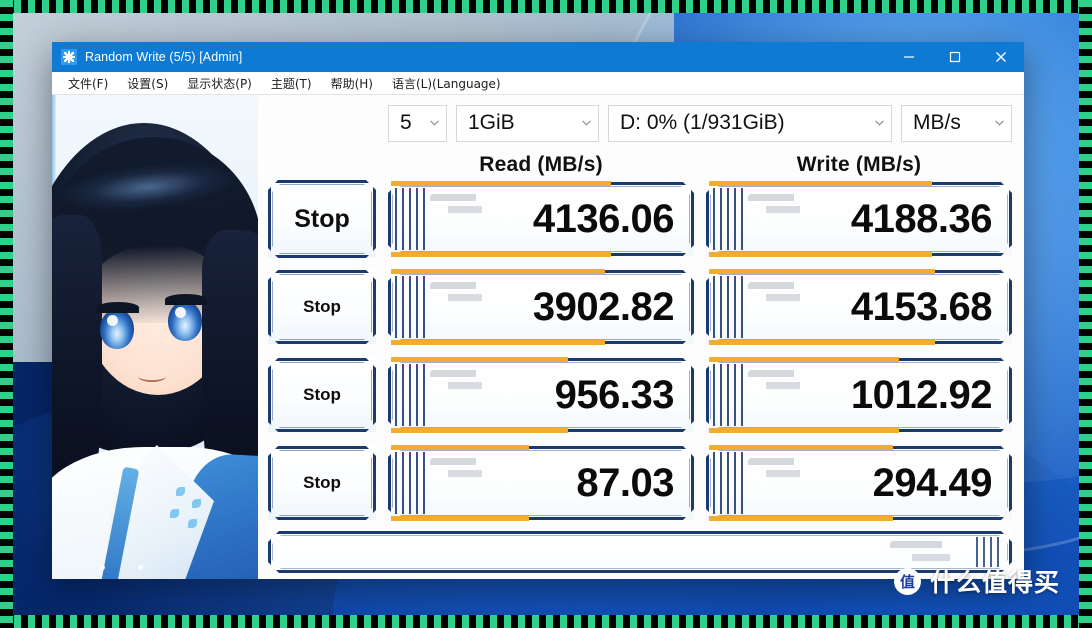 The width and height of the screenshot is (1092, 628). Describe the element at coordinates (603, 307) in the screenshot. I see `read-value-2: 3902.82` at that location.